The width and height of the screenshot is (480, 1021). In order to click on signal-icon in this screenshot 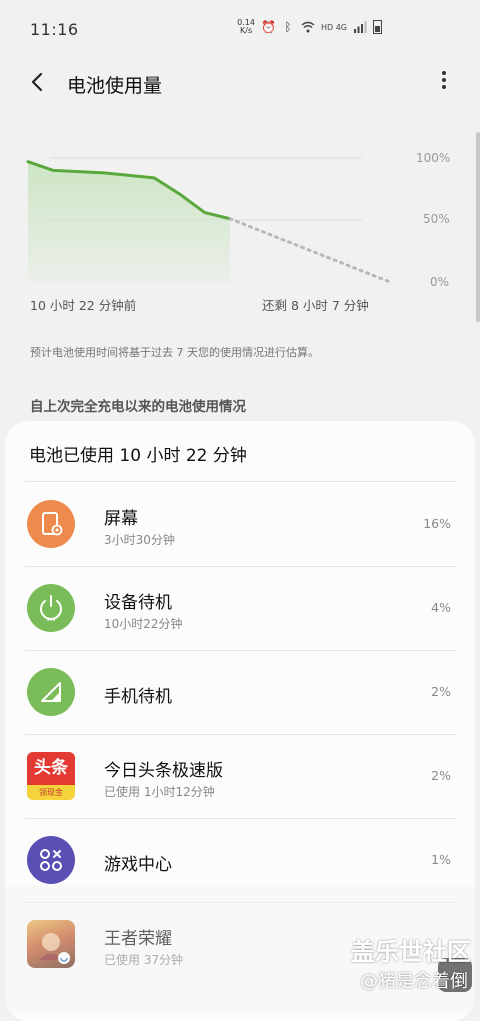, I will do `click(51, 692)`.